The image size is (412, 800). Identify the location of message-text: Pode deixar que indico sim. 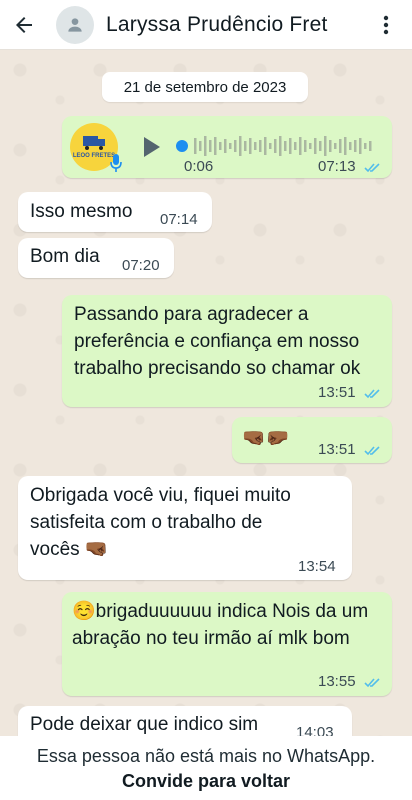
(144, 724).